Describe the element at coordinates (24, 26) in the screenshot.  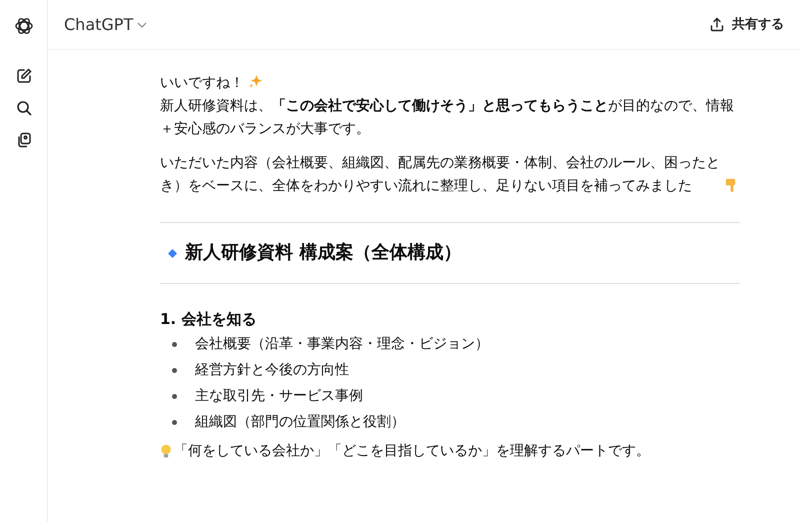
I see `logo-icon` at that location.